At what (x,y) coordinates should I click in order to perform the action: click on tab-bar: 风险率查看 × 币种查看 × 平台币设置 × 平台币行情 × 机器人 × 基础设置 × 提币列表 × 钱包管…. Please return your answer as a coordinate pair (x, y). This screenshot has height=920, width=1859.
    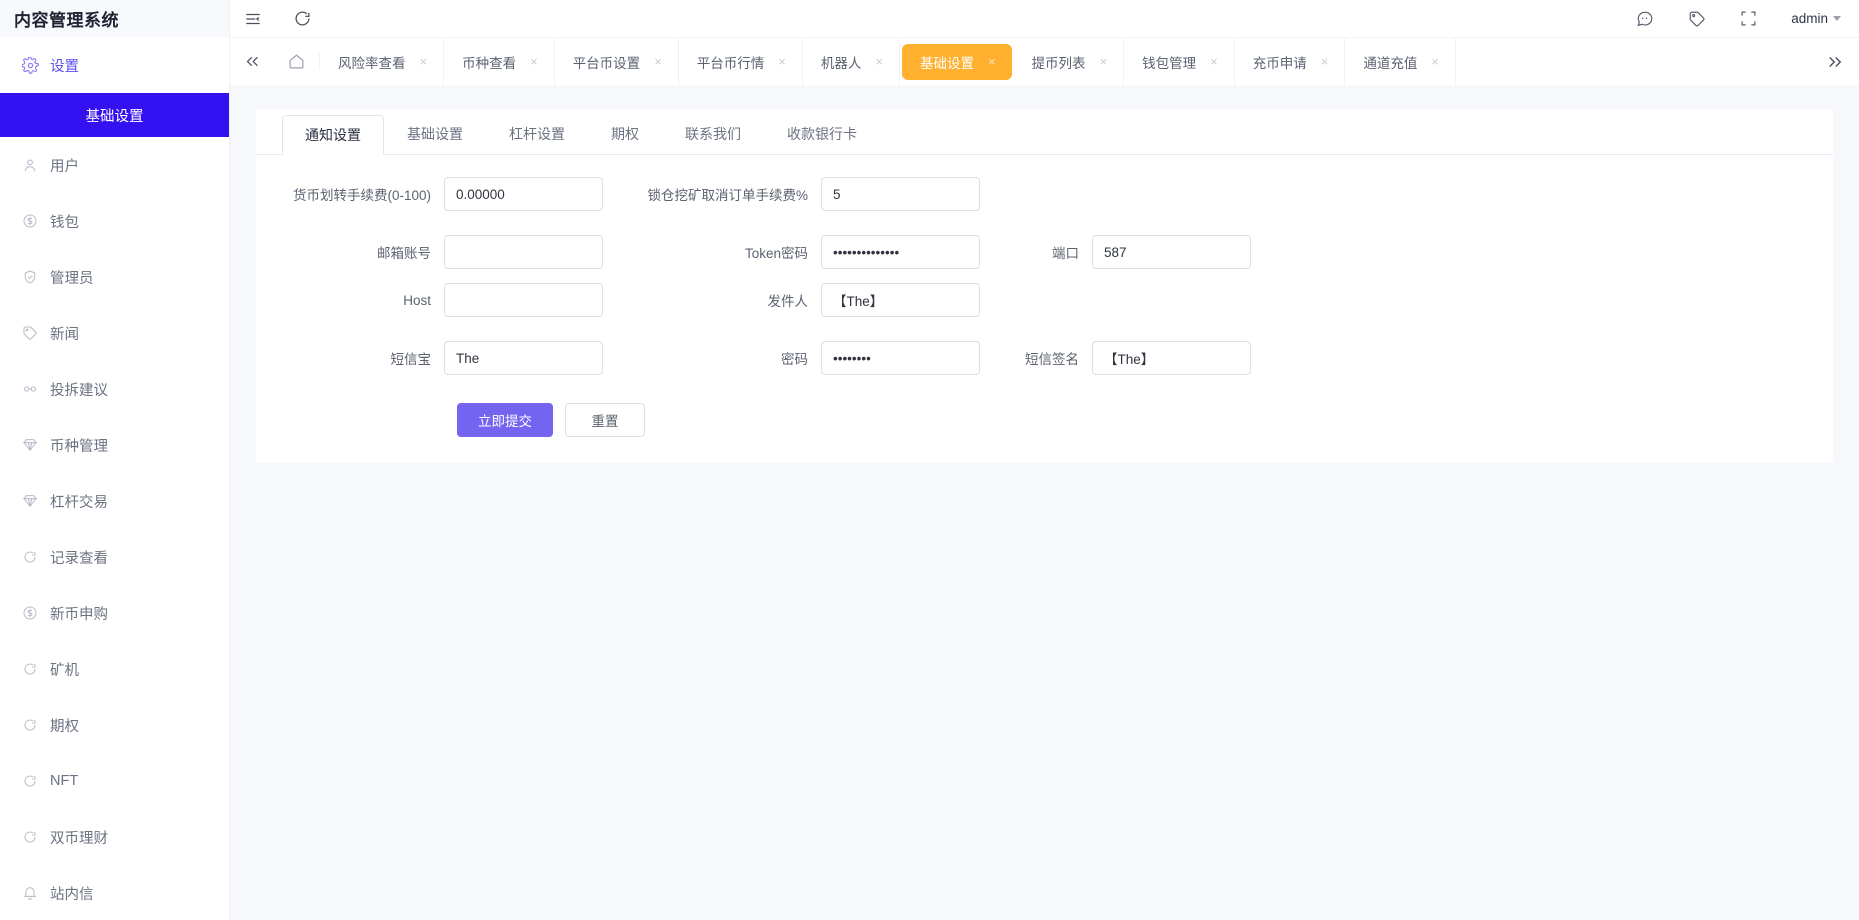
    Looking at the image, I should click on (1044, 61).